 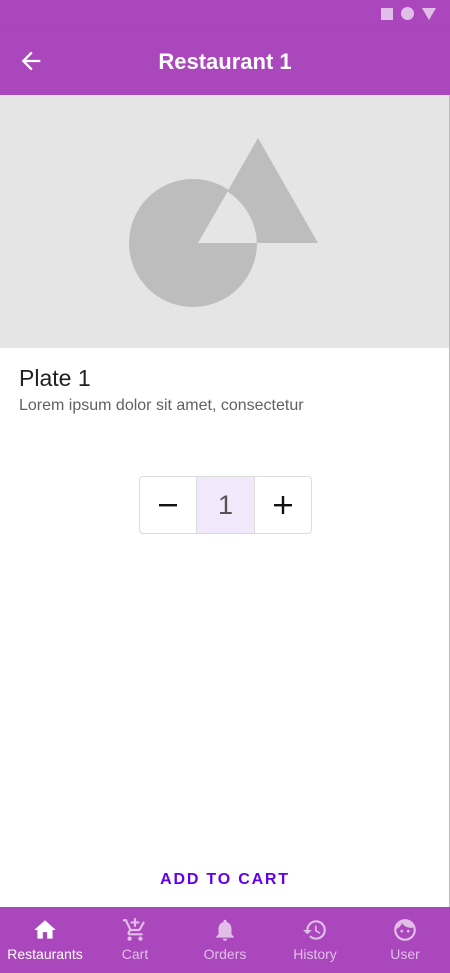 I want to click on increment-button, so click(x=283, y=505).